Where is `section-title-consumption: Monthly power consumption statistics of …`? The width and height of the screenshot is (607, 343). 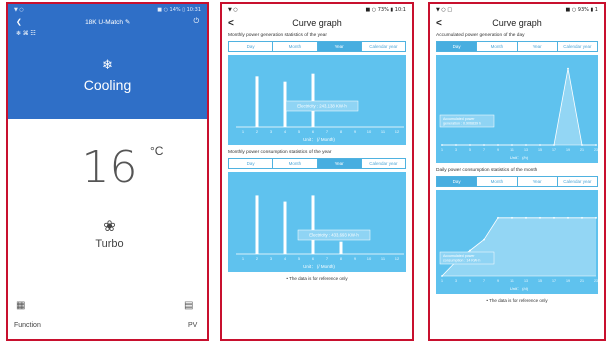 section-title-consumption: Monthly power consumption statistics of … is located at coordinates (280, 152).